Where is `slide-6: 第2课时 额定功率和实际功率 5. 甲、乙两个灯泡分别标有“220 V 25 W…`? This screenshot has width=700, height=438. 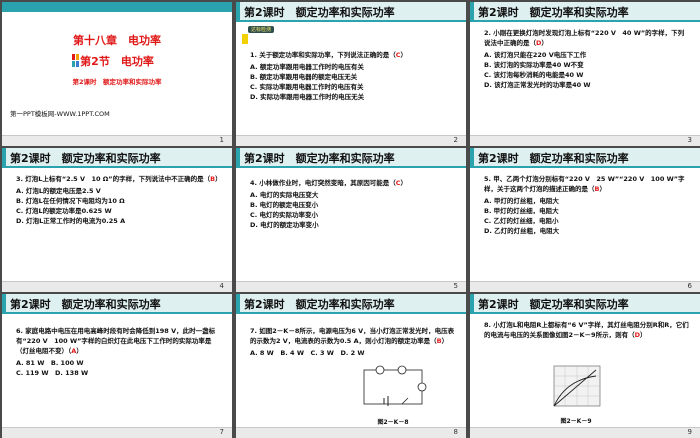
slide-6: 第2课时 额定功率和实际功率 5. 甲、乙两个灯泡分别标有“220 V 25 W… is located at coordinates (585, 220).